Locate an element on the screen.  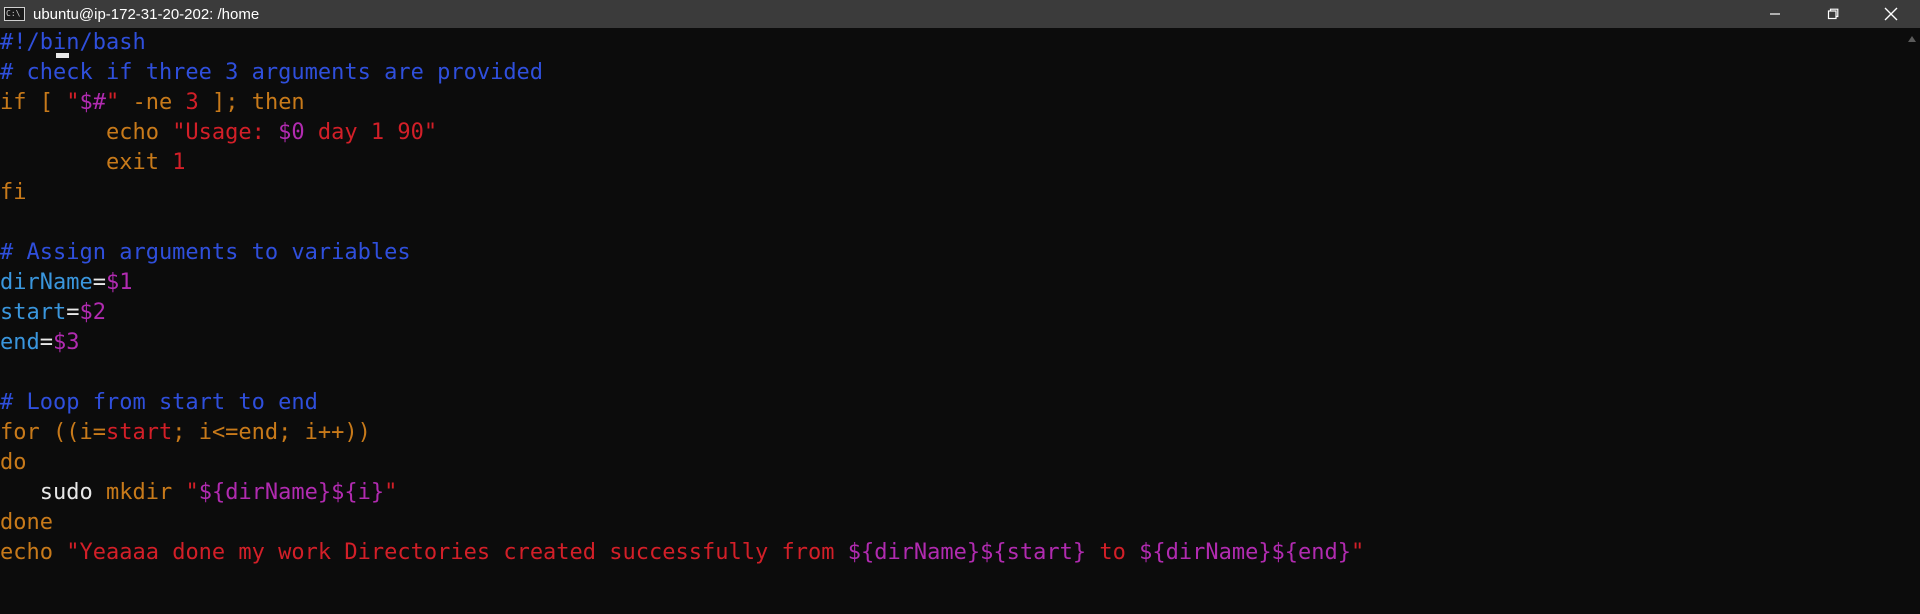
restore-button is located at coordinates (1833, 14).